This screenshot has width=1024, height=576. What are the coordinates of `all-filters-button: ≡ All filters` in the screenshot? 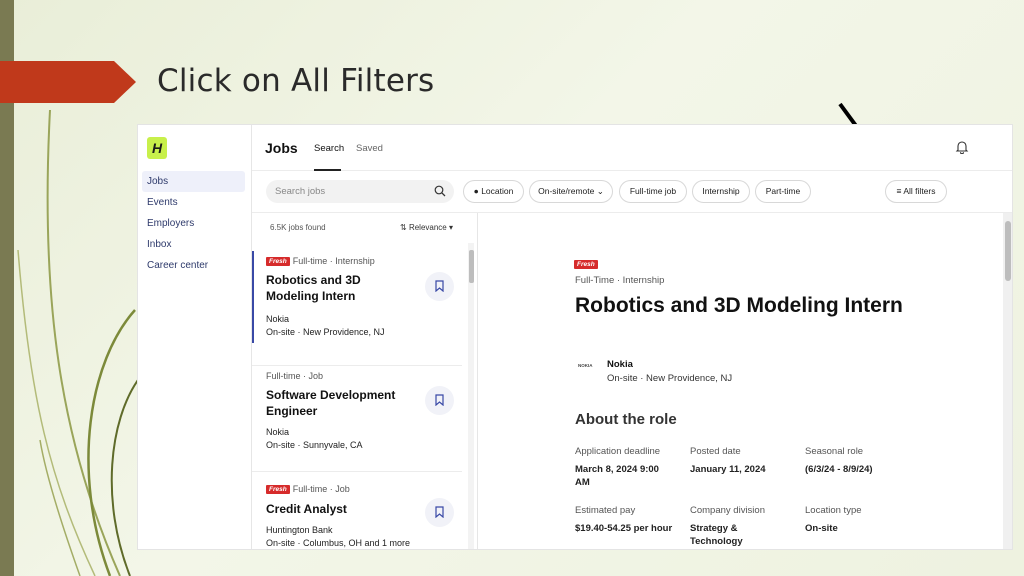 It's located at (916, 191).